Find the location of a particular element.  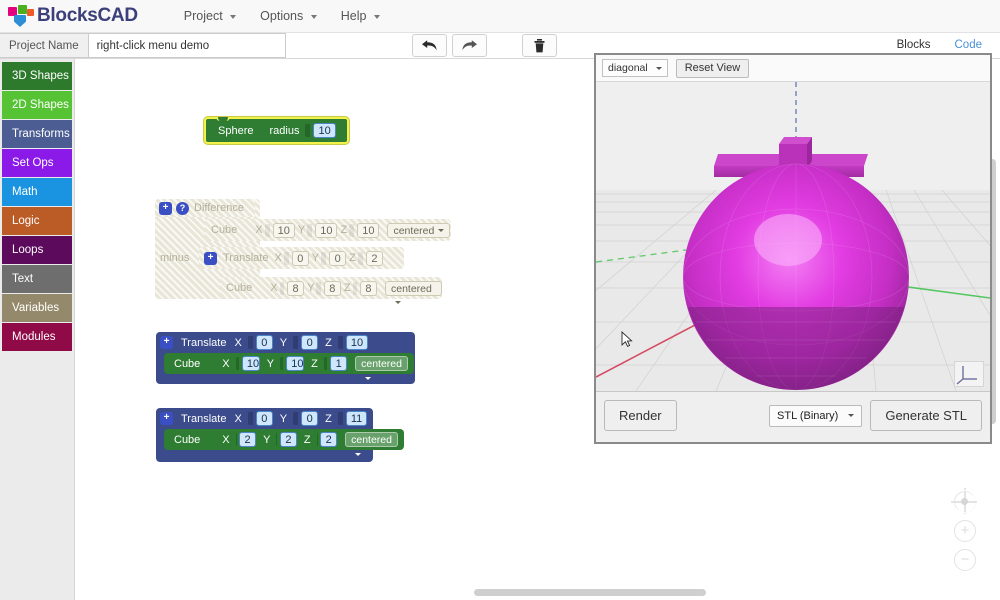

translate-z-field: 11 is located at coordinates (356, 418).